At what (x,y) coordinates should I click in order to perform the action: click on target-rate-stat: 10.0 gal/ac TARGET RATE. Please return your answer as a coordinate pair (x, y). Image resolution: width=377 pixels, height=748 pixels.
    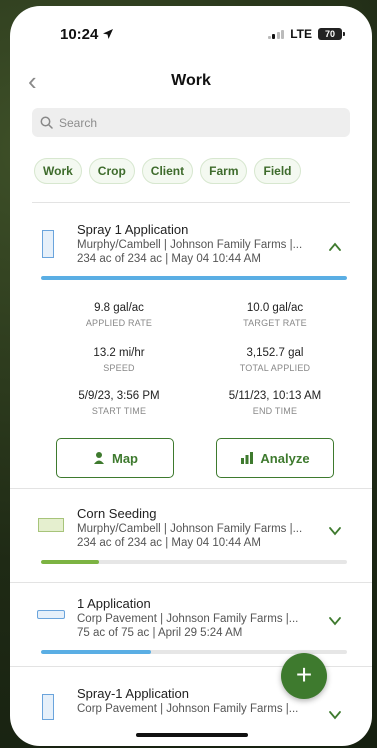
    Looking at the image, I should click on (275, 315).